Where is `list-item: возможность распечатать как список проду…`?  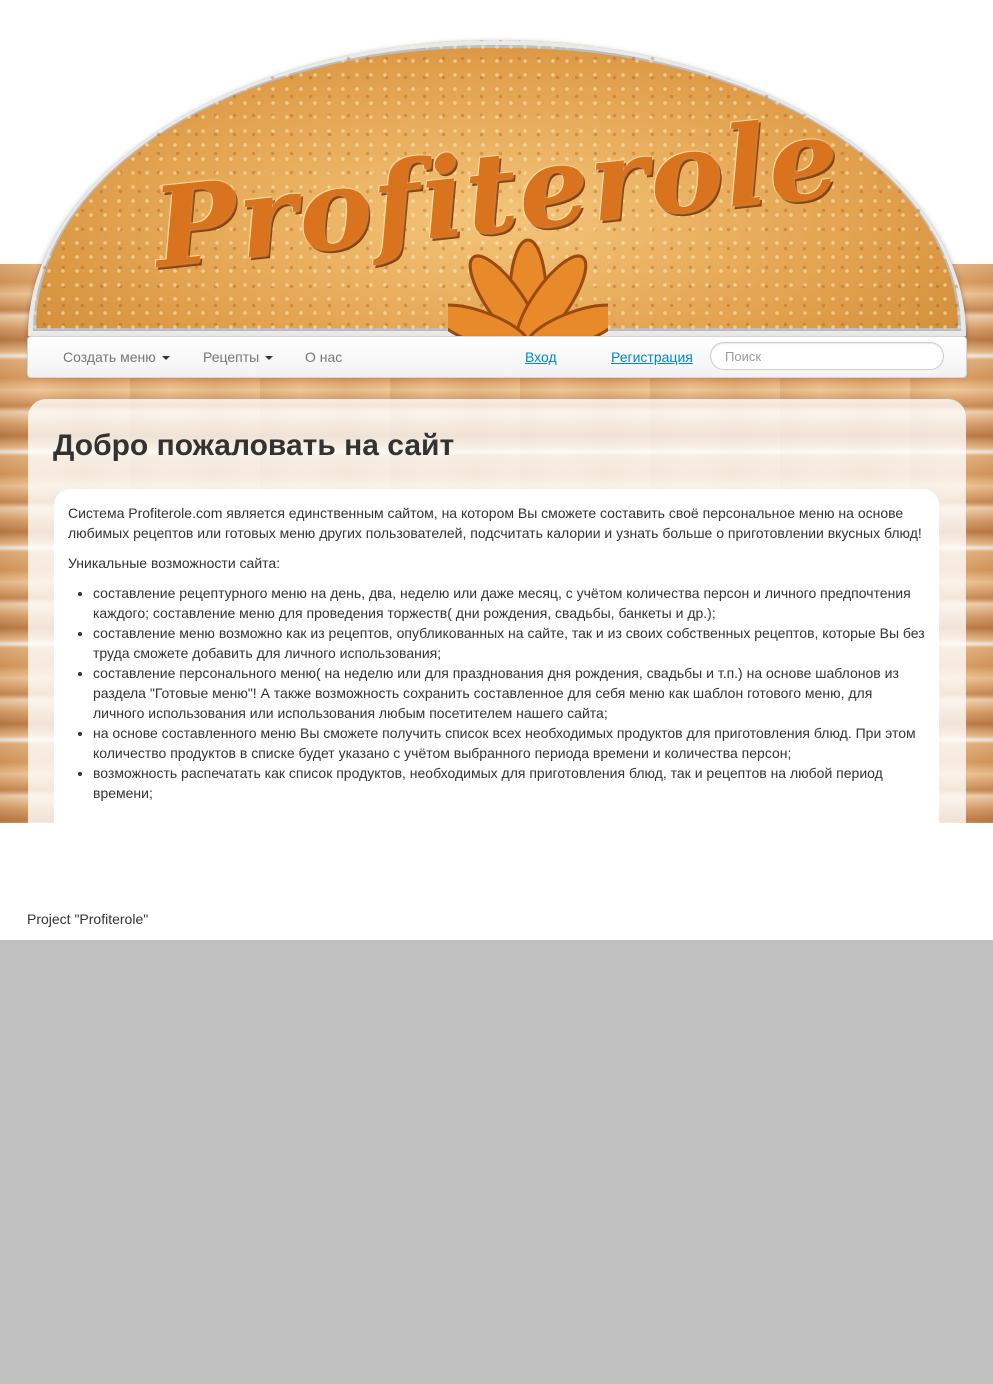
list-item: возможность распечатать как список проду… is located at coordinates (509, 783).